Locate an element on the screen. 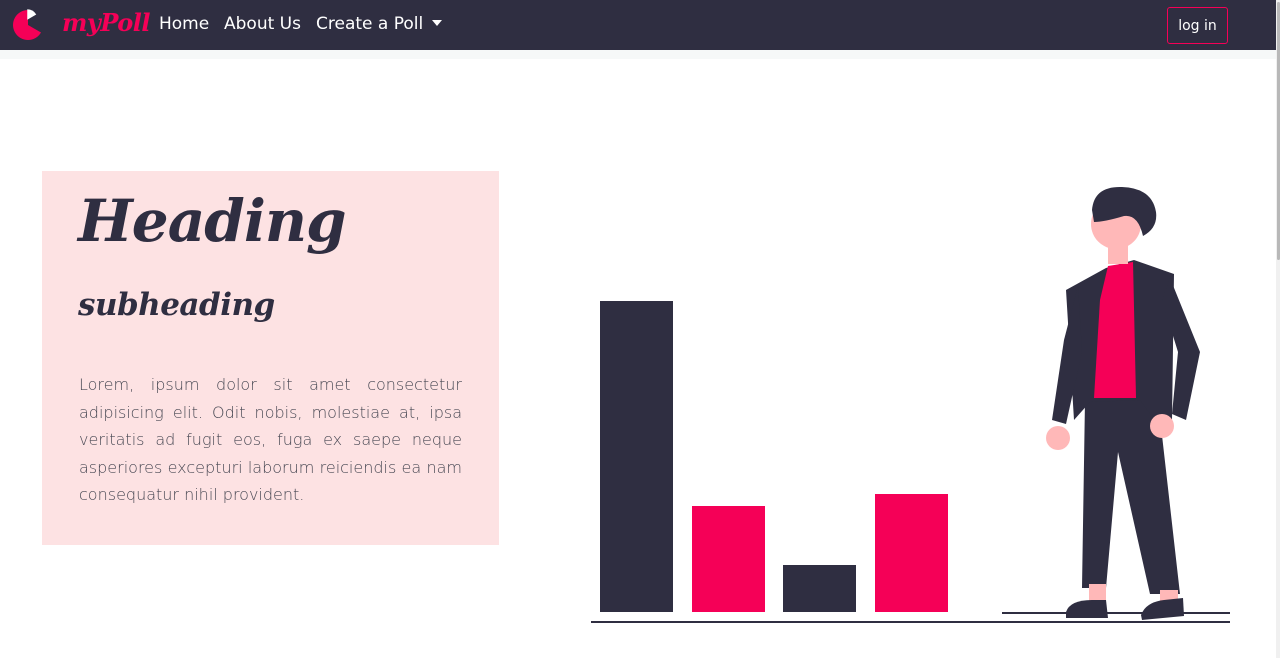  illustration-bars is located at coordinates (774, 456).